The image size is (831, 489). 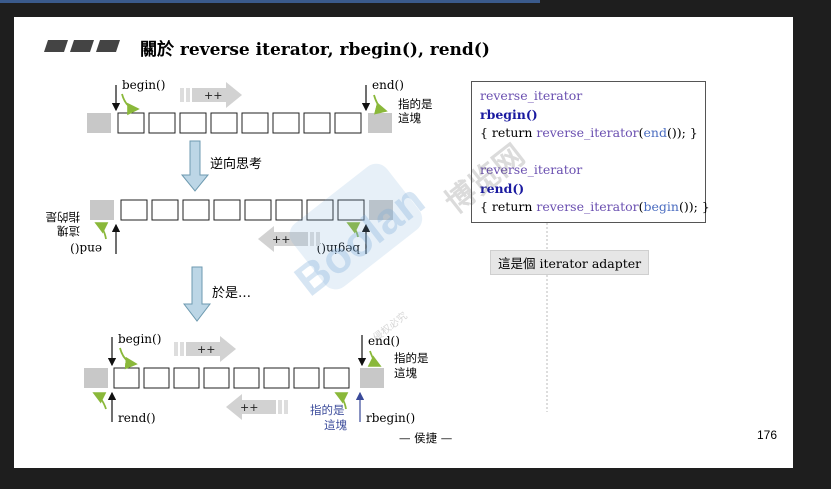 What do you see at coordinates (197, 294) in the screenshot?
I see `step2-down-arrow` at bounding box center [197, 294].